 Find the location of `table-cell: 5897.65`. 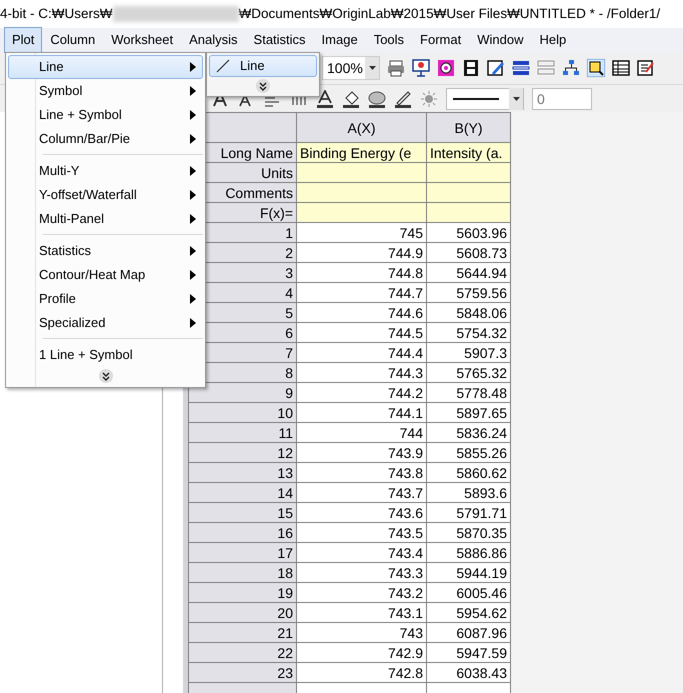

table-cell: 5897.65 is located at coordinates (468, 412).